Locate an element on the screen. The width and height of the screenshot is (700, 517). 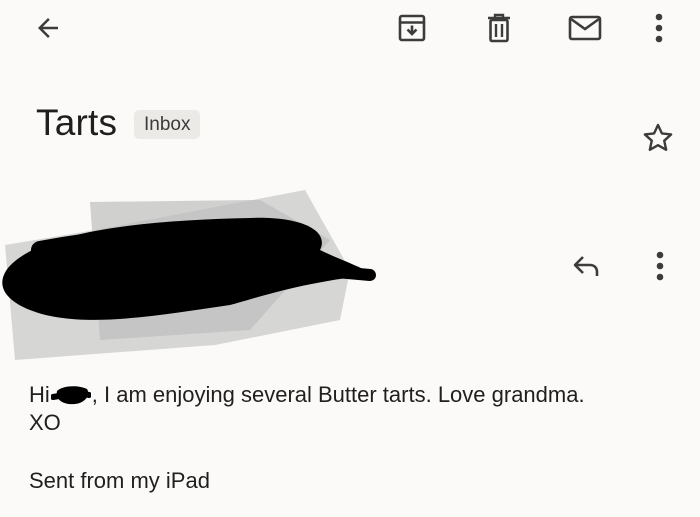
subject-row: Tarts Inbox is located at coordinates (350, 128).